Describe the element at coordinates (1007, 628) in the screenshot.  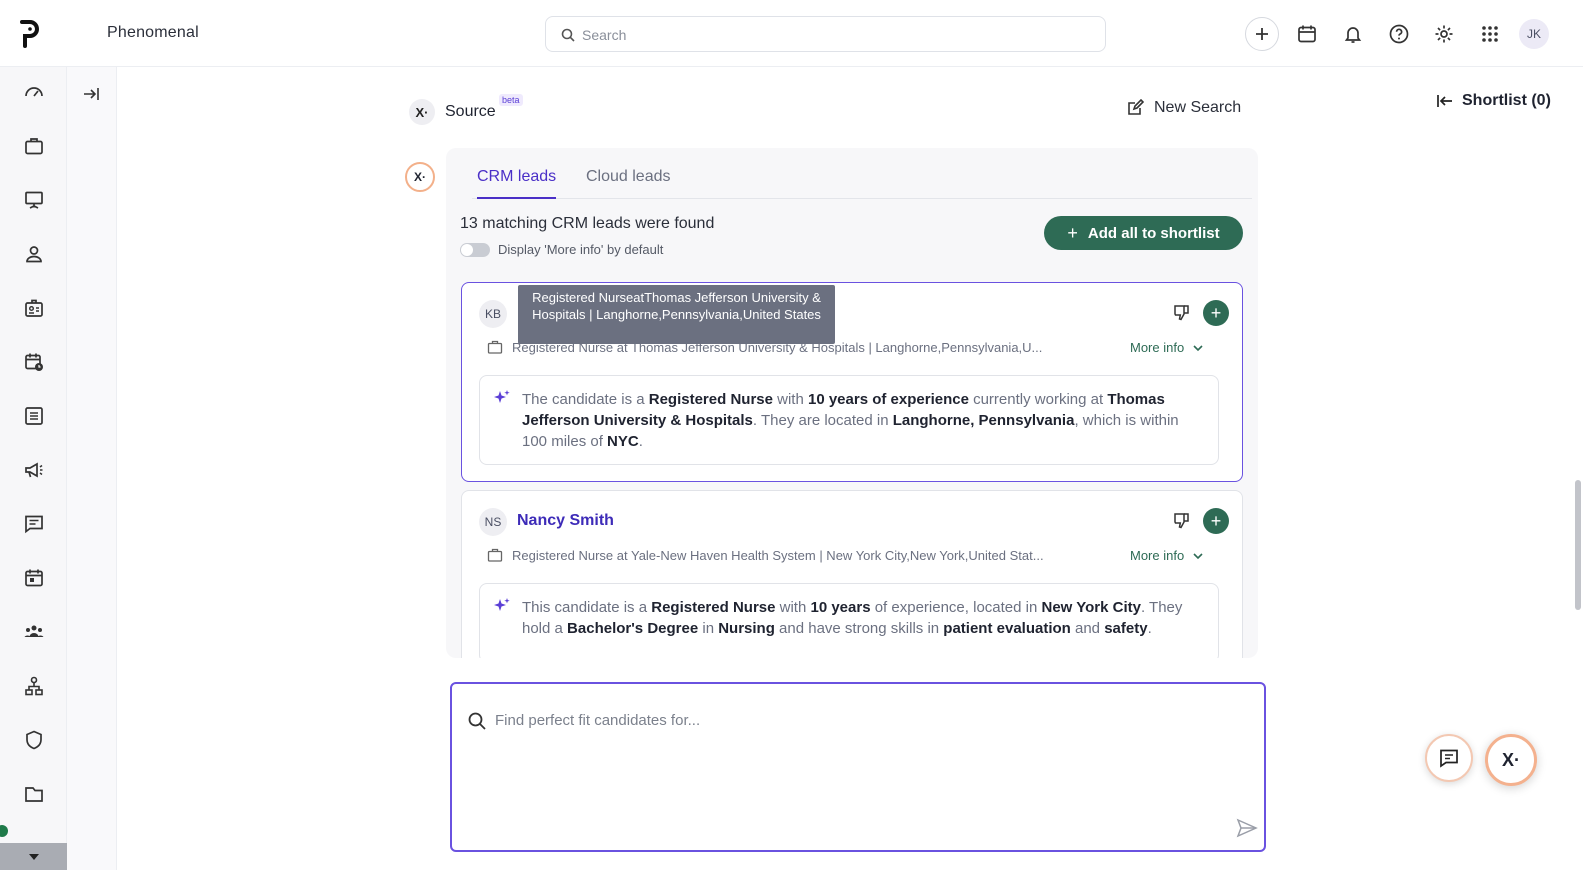
I see `summary-highlight: patient evaluation` at that location.